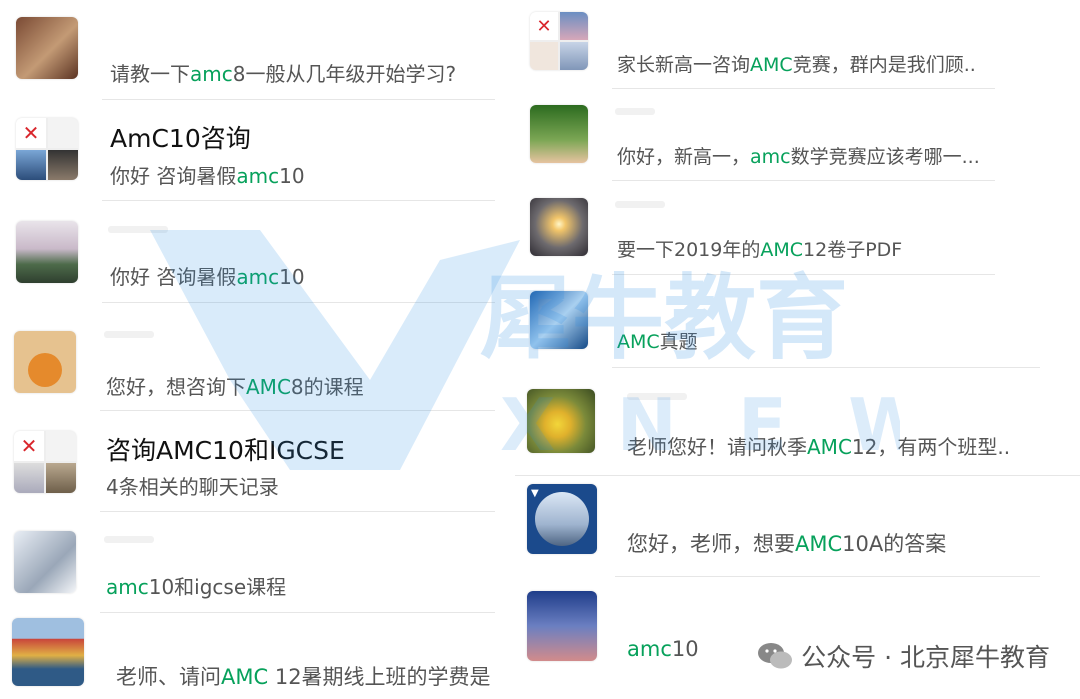 This screenshot has height=699, width=1080. I want to click on chat-item: 老师、请问AMC 12暑期线上班的学费是, so click(252, 656).